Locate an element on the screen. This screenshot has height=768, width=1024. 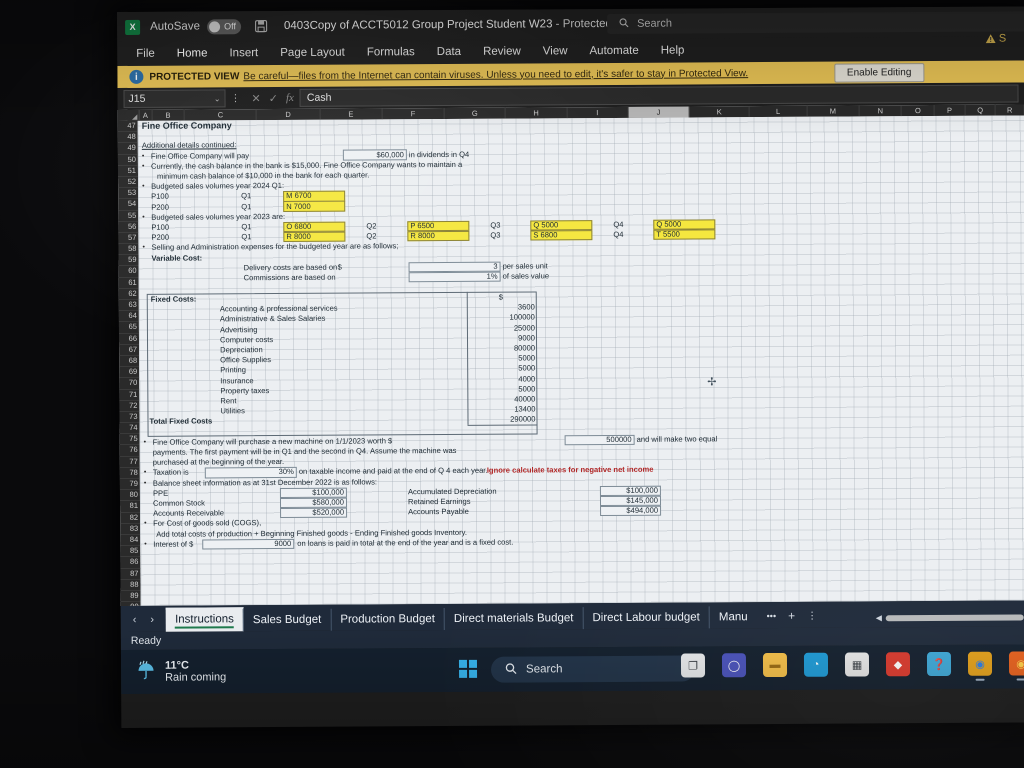
sheet-tab-more-icon: ⋮ is located at coordinates (812, 615).